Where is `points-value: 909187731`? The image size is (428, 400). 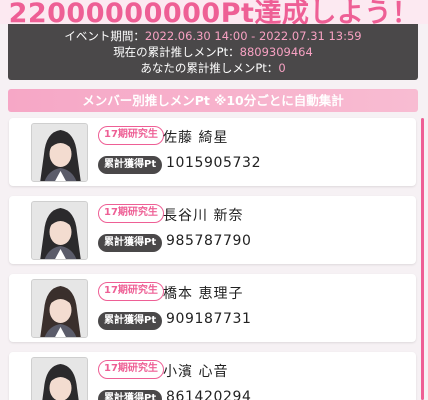
points-value: 909187731 is located at coordinates (209, 319).